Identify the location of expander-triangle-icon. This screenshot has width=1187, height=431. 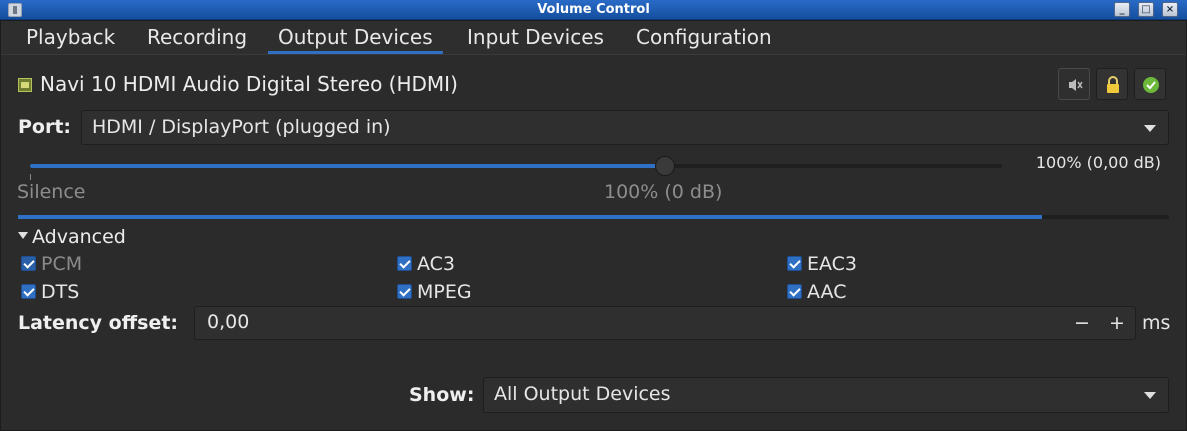
(23, 235).